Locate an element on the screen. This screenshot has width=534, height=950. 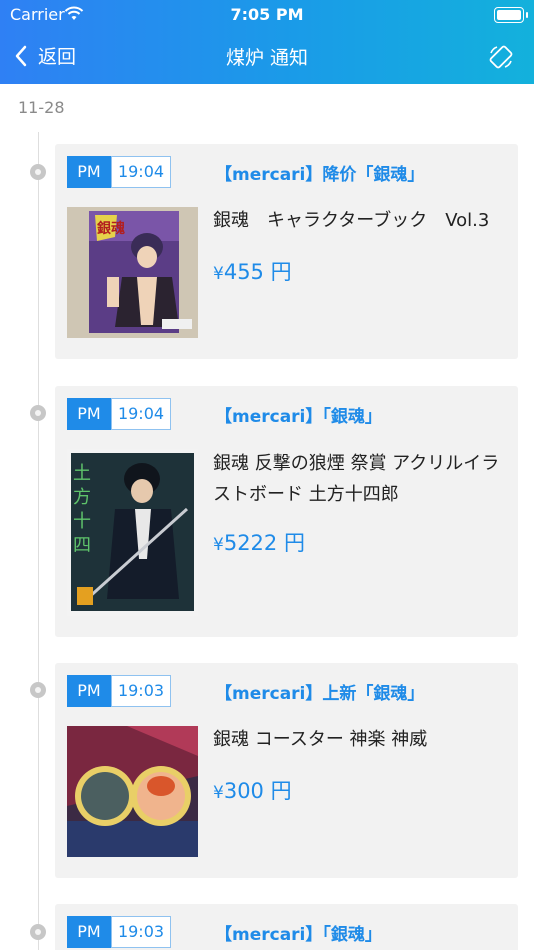
svg-text: 四 is located at coordinates (82, 545).